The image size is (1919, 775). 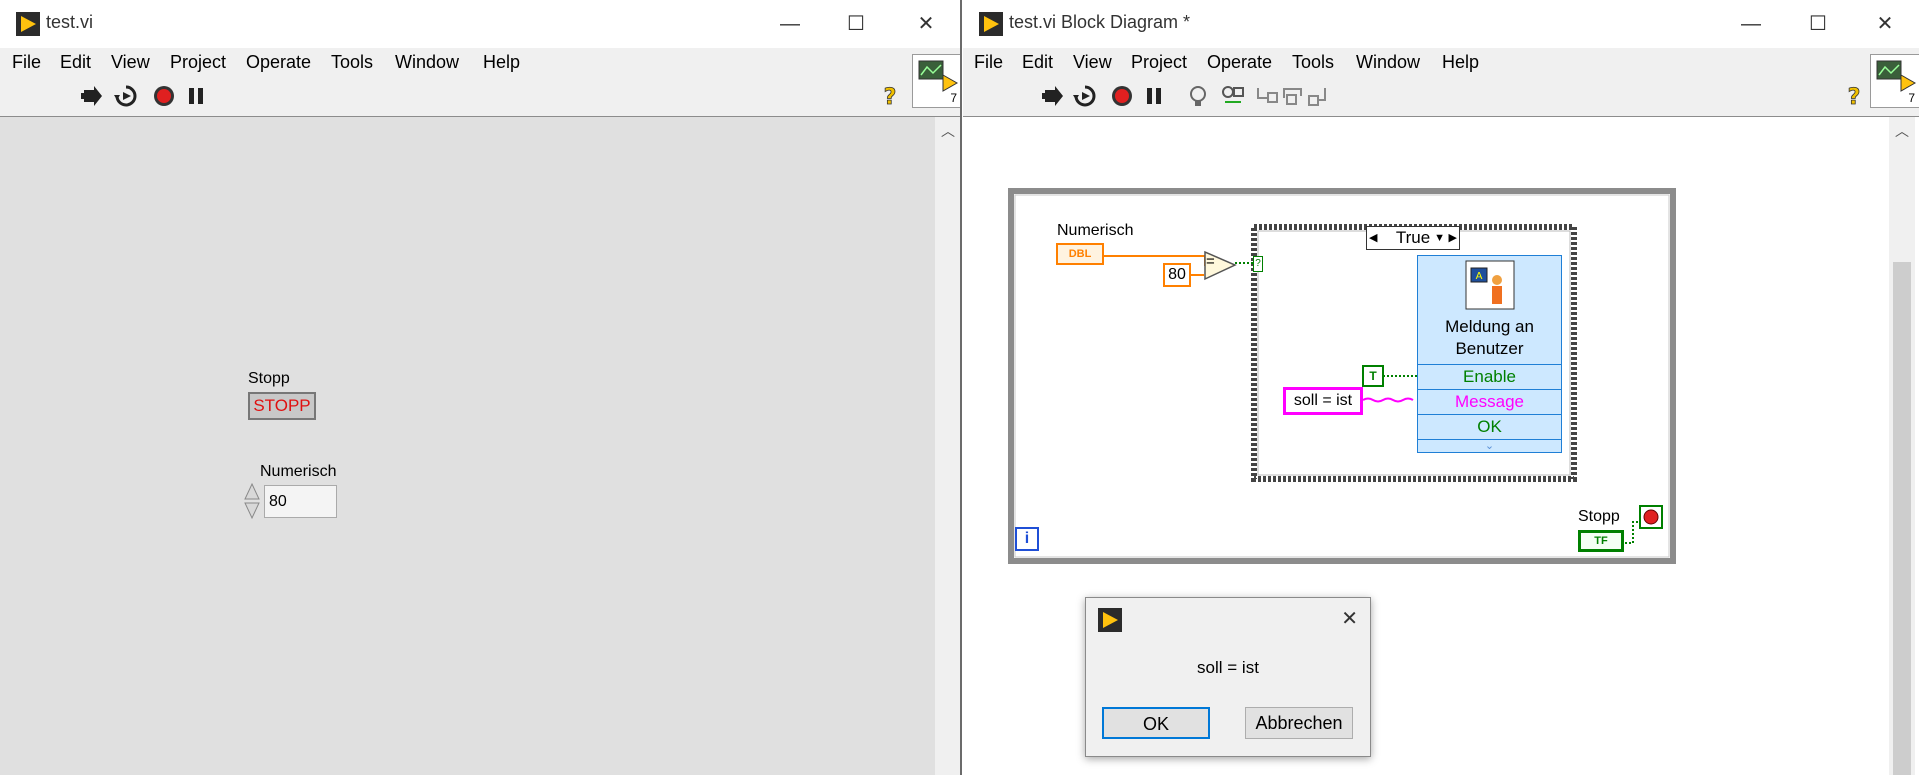 I want to click on stop-button: STOPP, so click(x=282, y=406).